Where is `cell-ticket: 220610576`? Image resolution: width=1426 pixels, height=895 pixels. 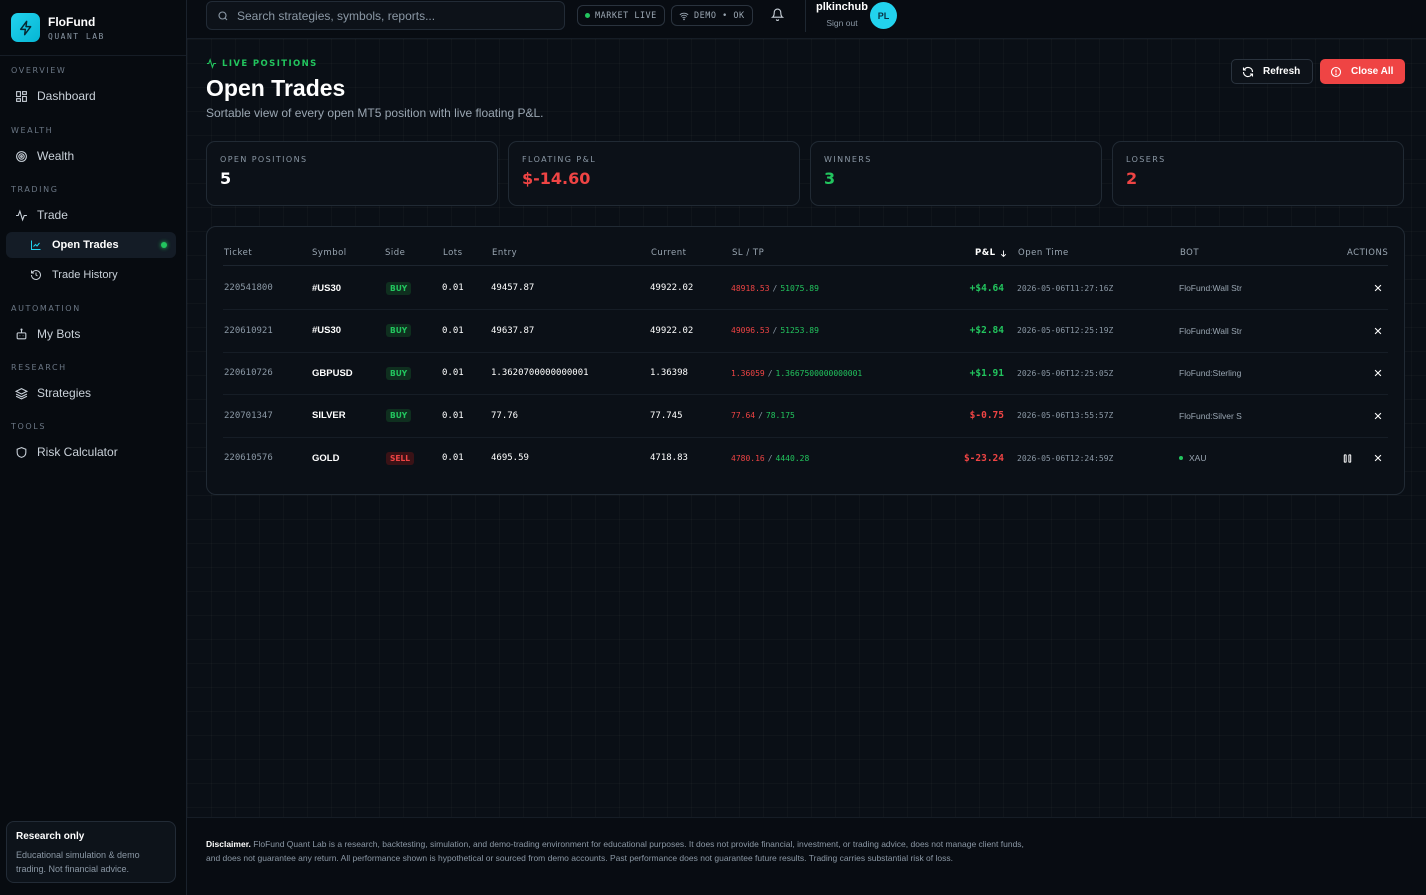
cell-ticket: 220610576 is located at coordinates (248, 458).